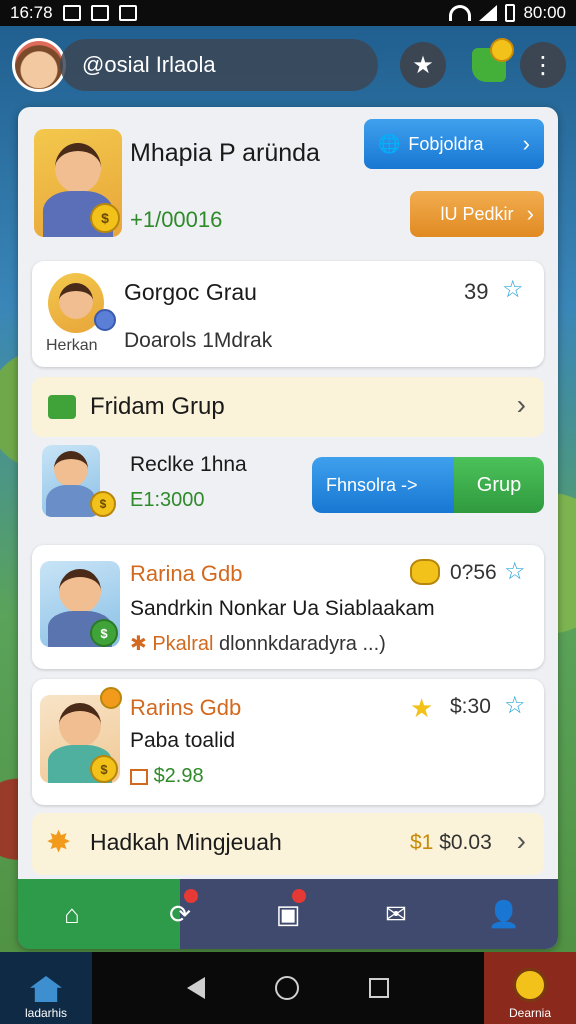 This screenshot has height=1024, width=576. I want to click on post-amount: $:30, so click(470, 706).